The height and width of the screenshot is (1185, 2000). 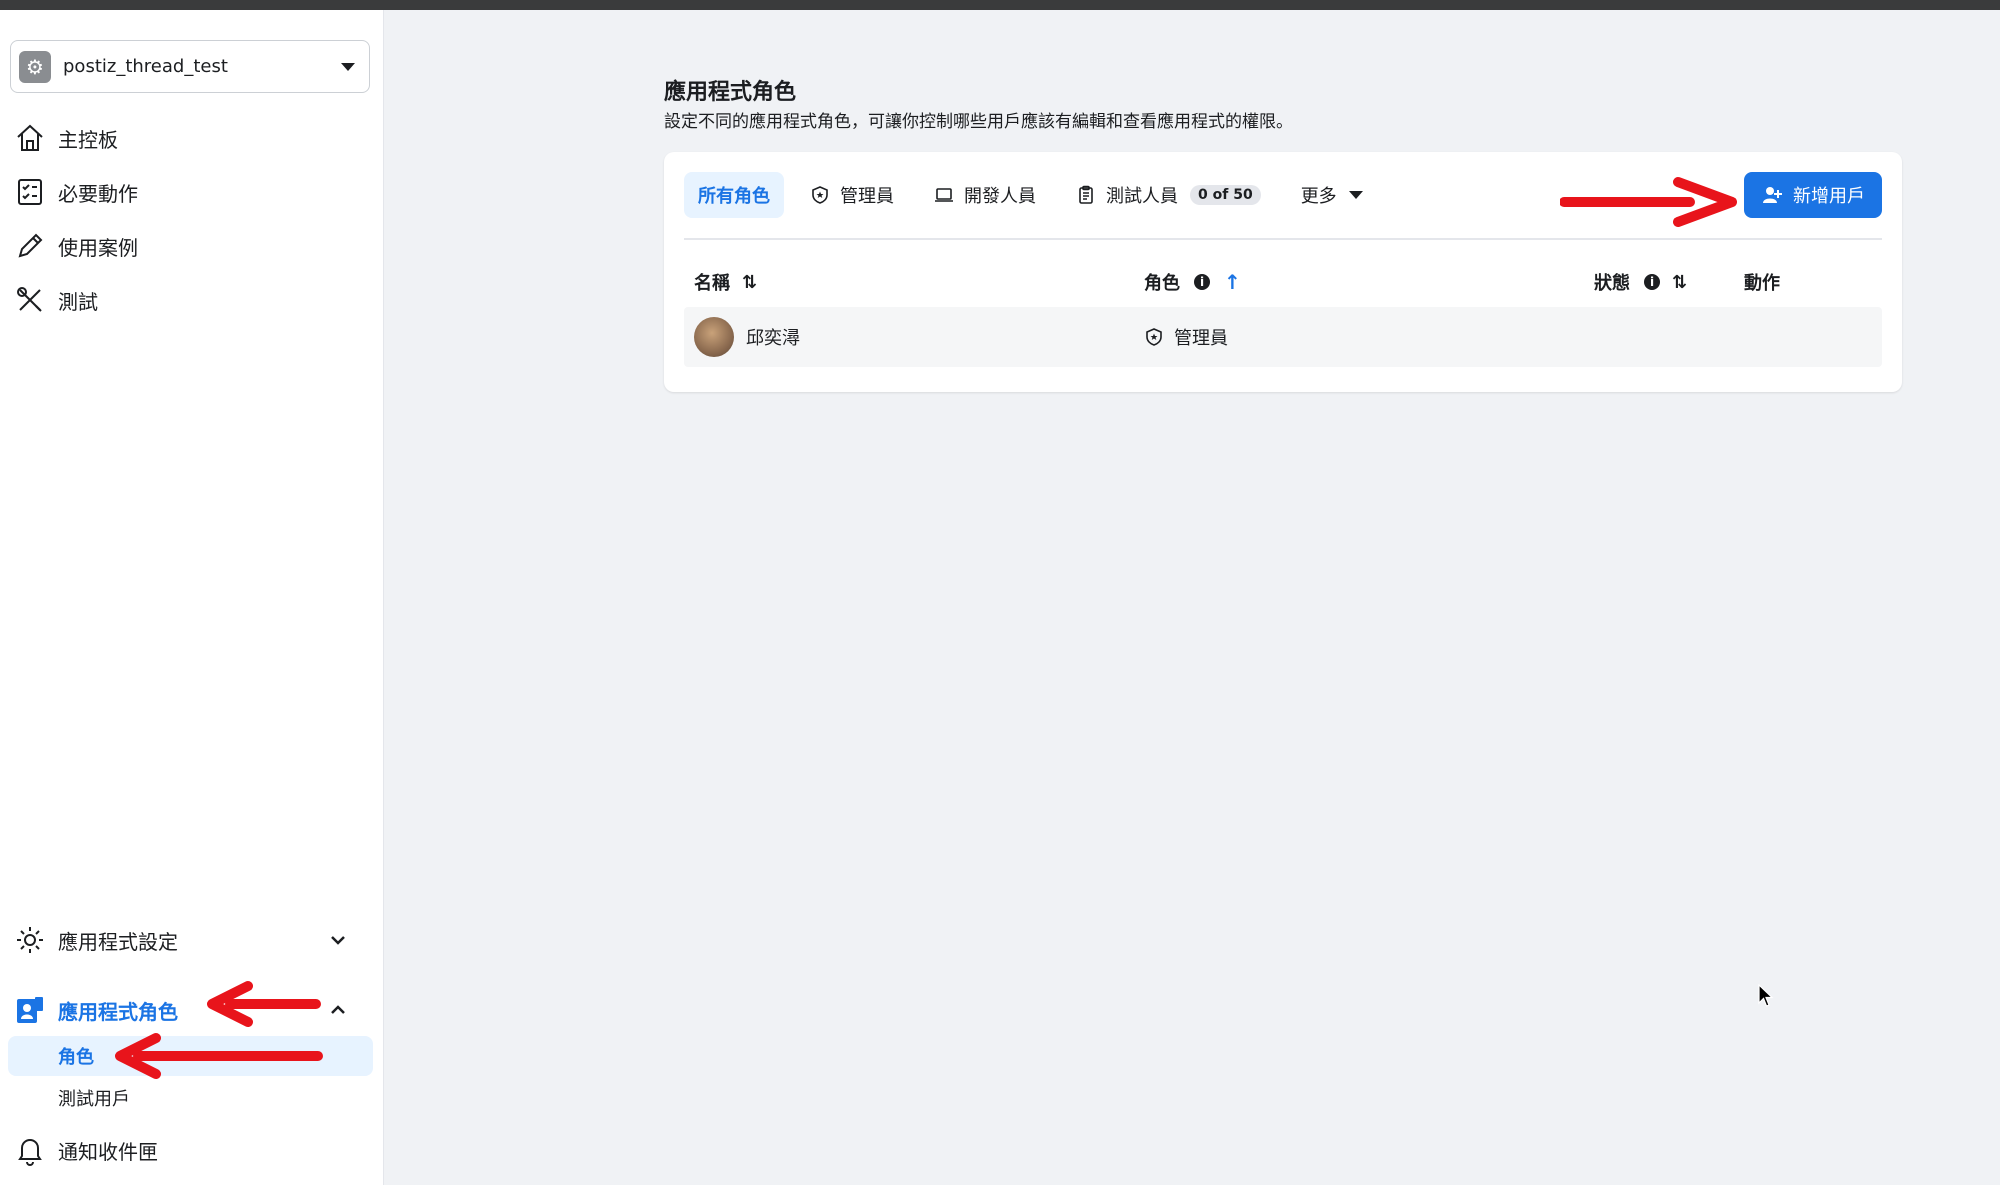 I want to click on mouse-cursor-icon, so click(x=1766, y=995).